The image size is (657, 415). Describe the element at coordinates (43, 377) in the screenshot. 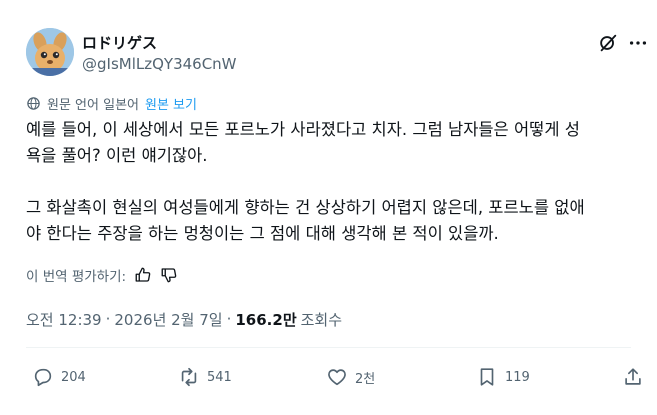

I see `reply-icon` at that location.